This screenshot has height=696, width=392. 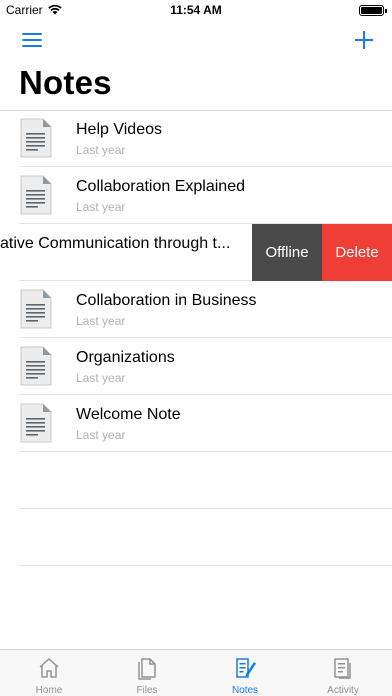 I want to click on tab-notes: Notes, so click(x=245, y=673).